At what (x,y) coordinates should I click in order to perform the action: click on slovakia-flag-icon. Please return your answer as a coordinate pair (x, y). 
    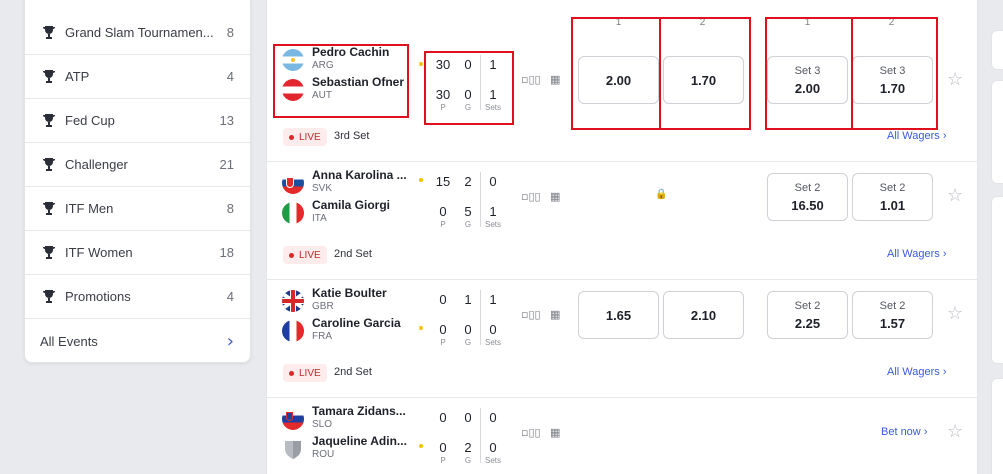
    Looking at the image, I should click on (293, 183).